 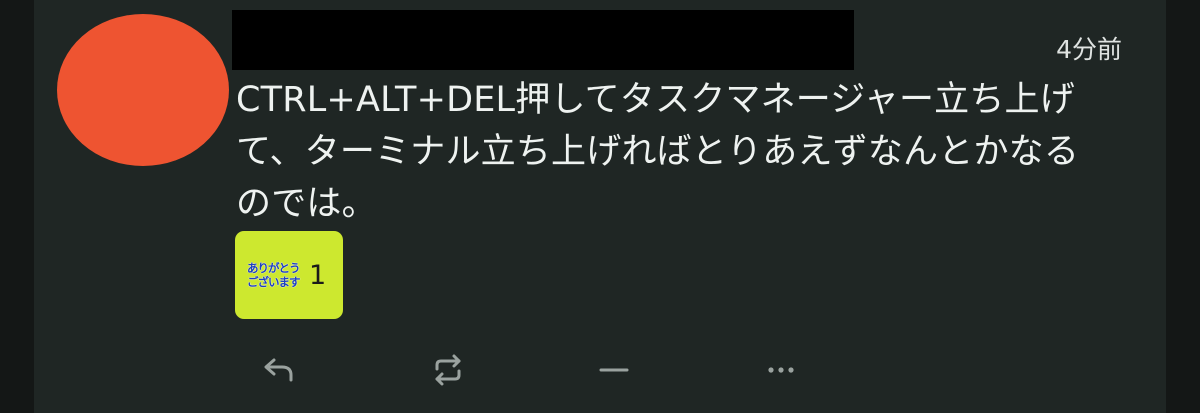 What do you see at coordinates (274, 268) in the screenshot?
I see `stamp-line: ありがとう` at bounding box center [274, 268].